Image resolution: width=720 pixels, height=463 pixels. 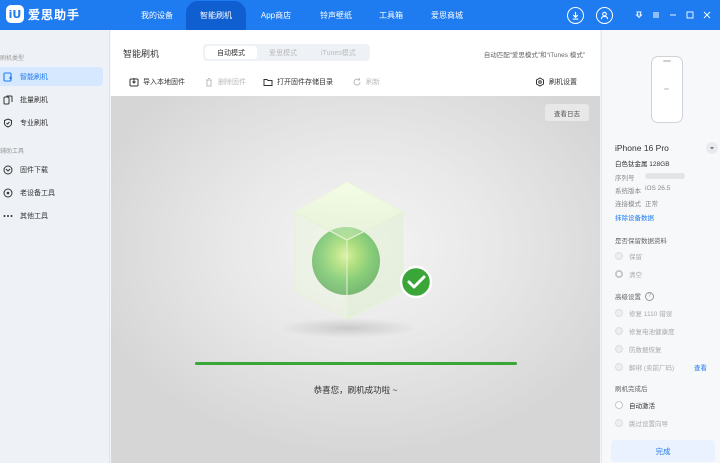 I want to click on flash-settings-button: 刷机设置, so click(x=556, y=82).